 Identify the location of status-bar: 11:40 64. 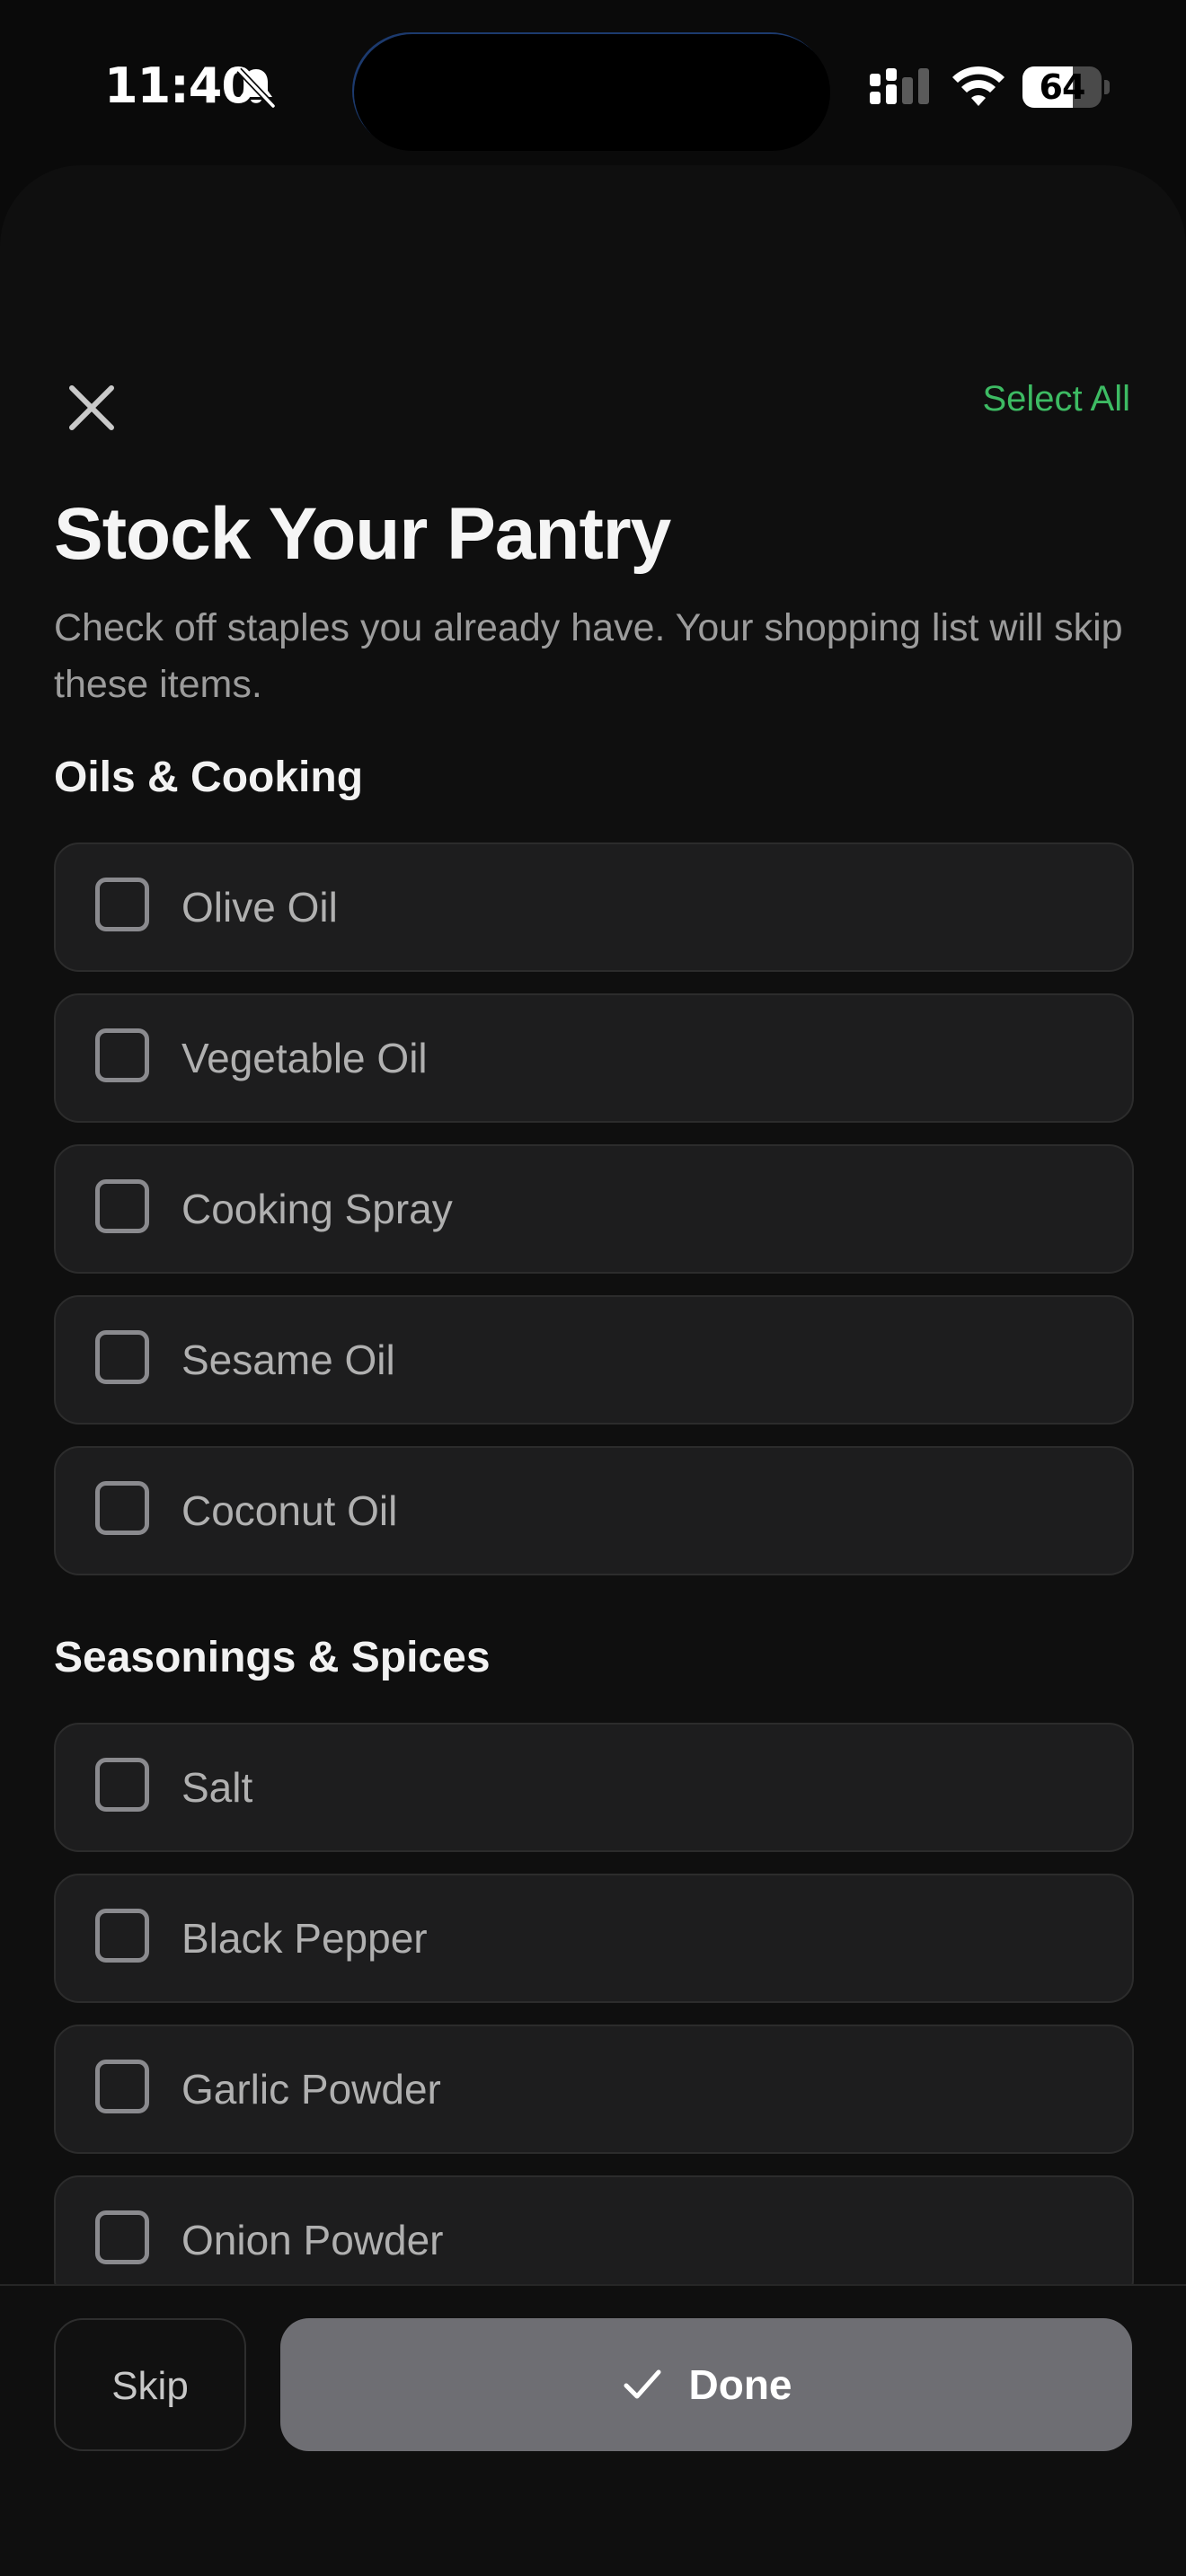
(593, 81).